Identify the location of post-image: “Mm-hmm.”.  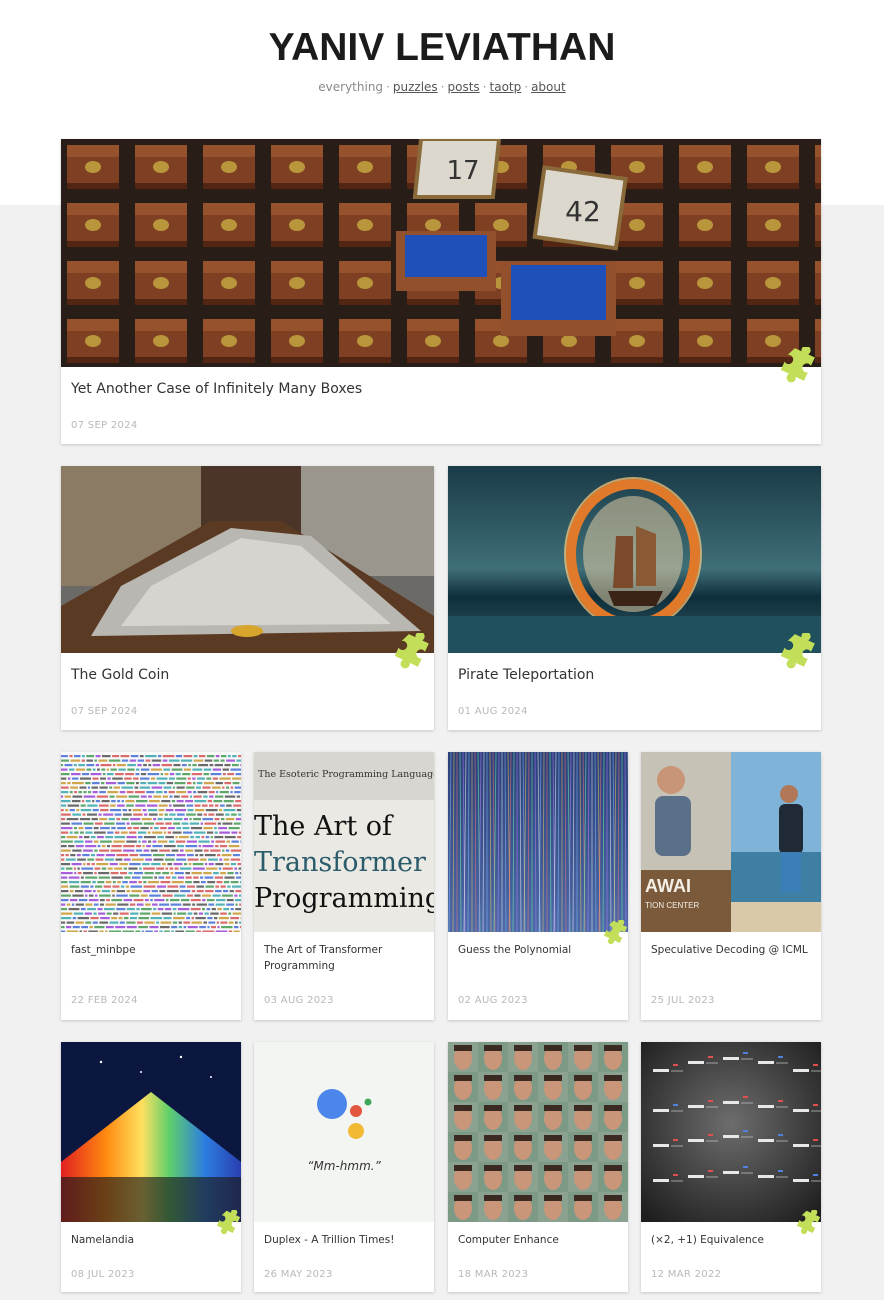
(344, 1132).